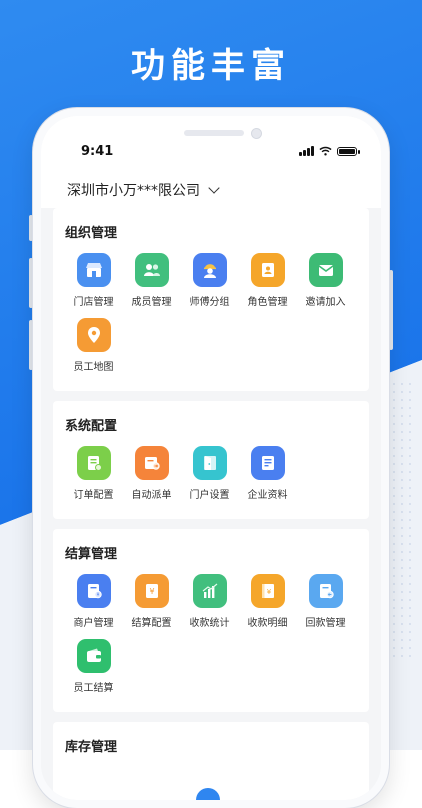  What do you see at coordinates (325, 591) in the screenshot?
I see `refund-icon` at bounding box center [325, 591].